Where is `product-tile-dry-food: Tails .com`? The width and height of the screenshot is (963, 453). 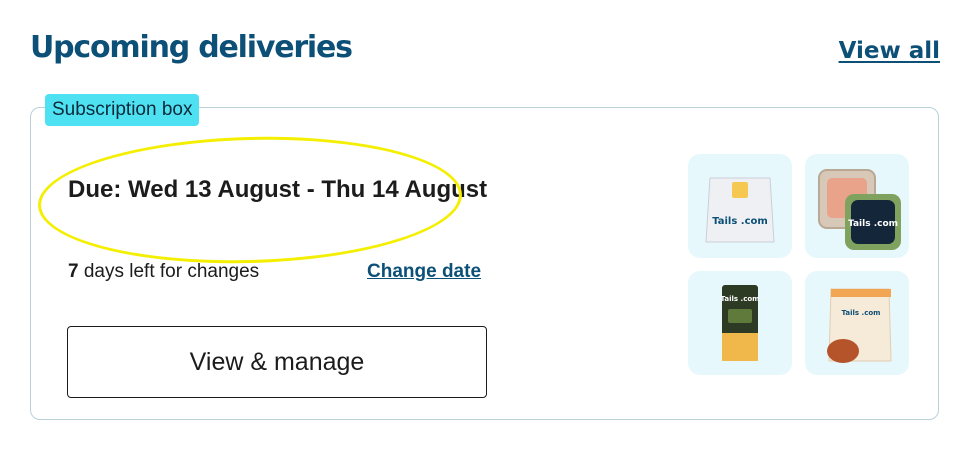 product-tile-dry-food: Tails .com is located at coordinates (740, 206).